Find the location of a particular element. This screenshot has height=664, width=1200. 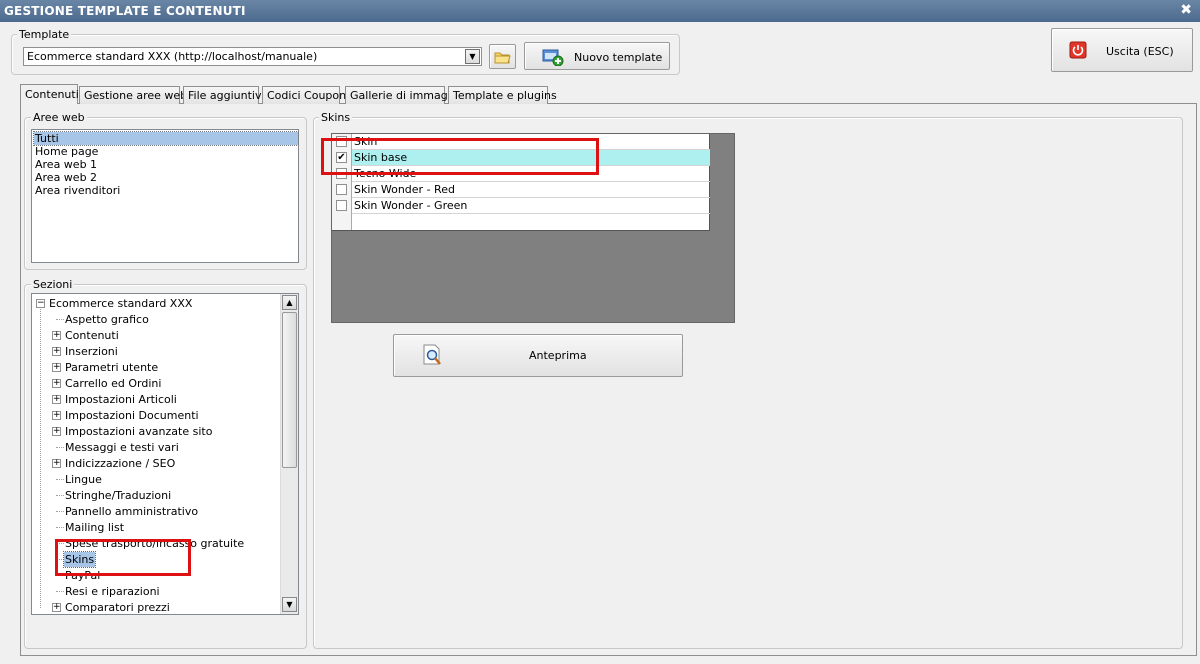

tab-codici-coupon: Codici Coupon is located at coordinates (304, 95).